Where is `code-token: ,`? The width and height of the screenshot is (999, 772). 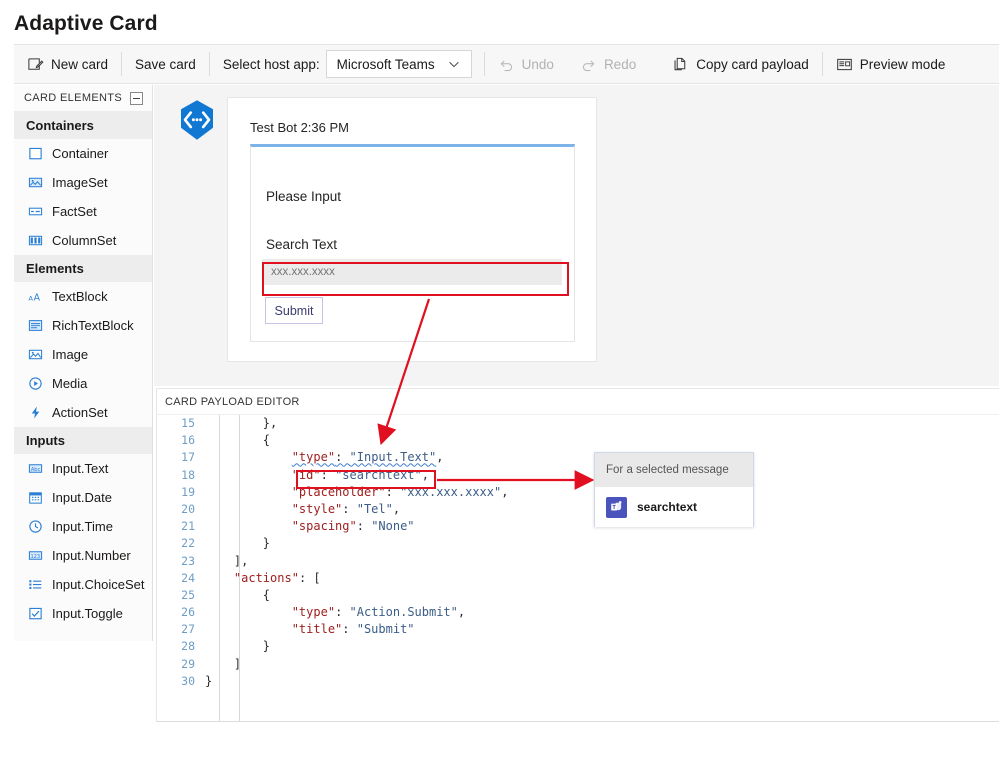 code-token: , is located at coordinates (461, 612).